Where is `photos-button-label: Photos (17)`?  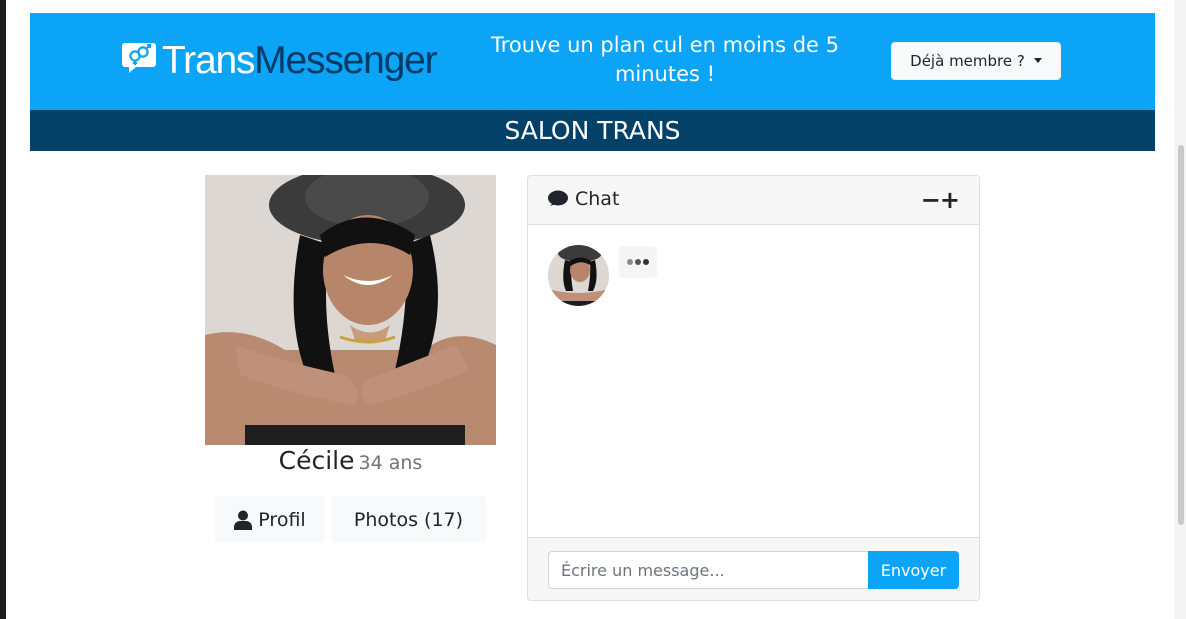
photos-button-label: Photos (17) is located at coordinates (408, 519).